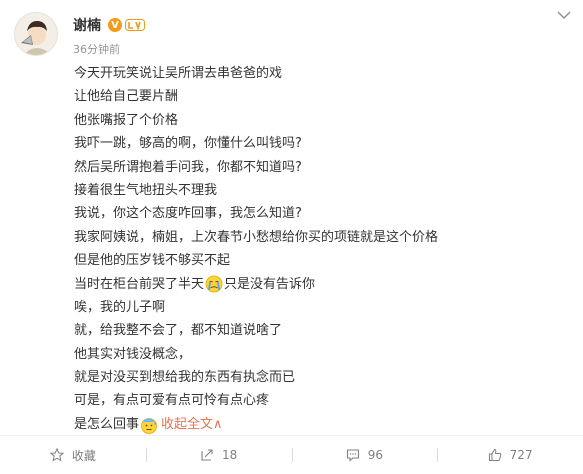  What do you see at coordinates (256, 237) in the screenshot?
I see `post-line: 我家阿姨说，楠姐，上次春节小愁想给你买的项链就是这个价格` at bounding box center [256, 237].